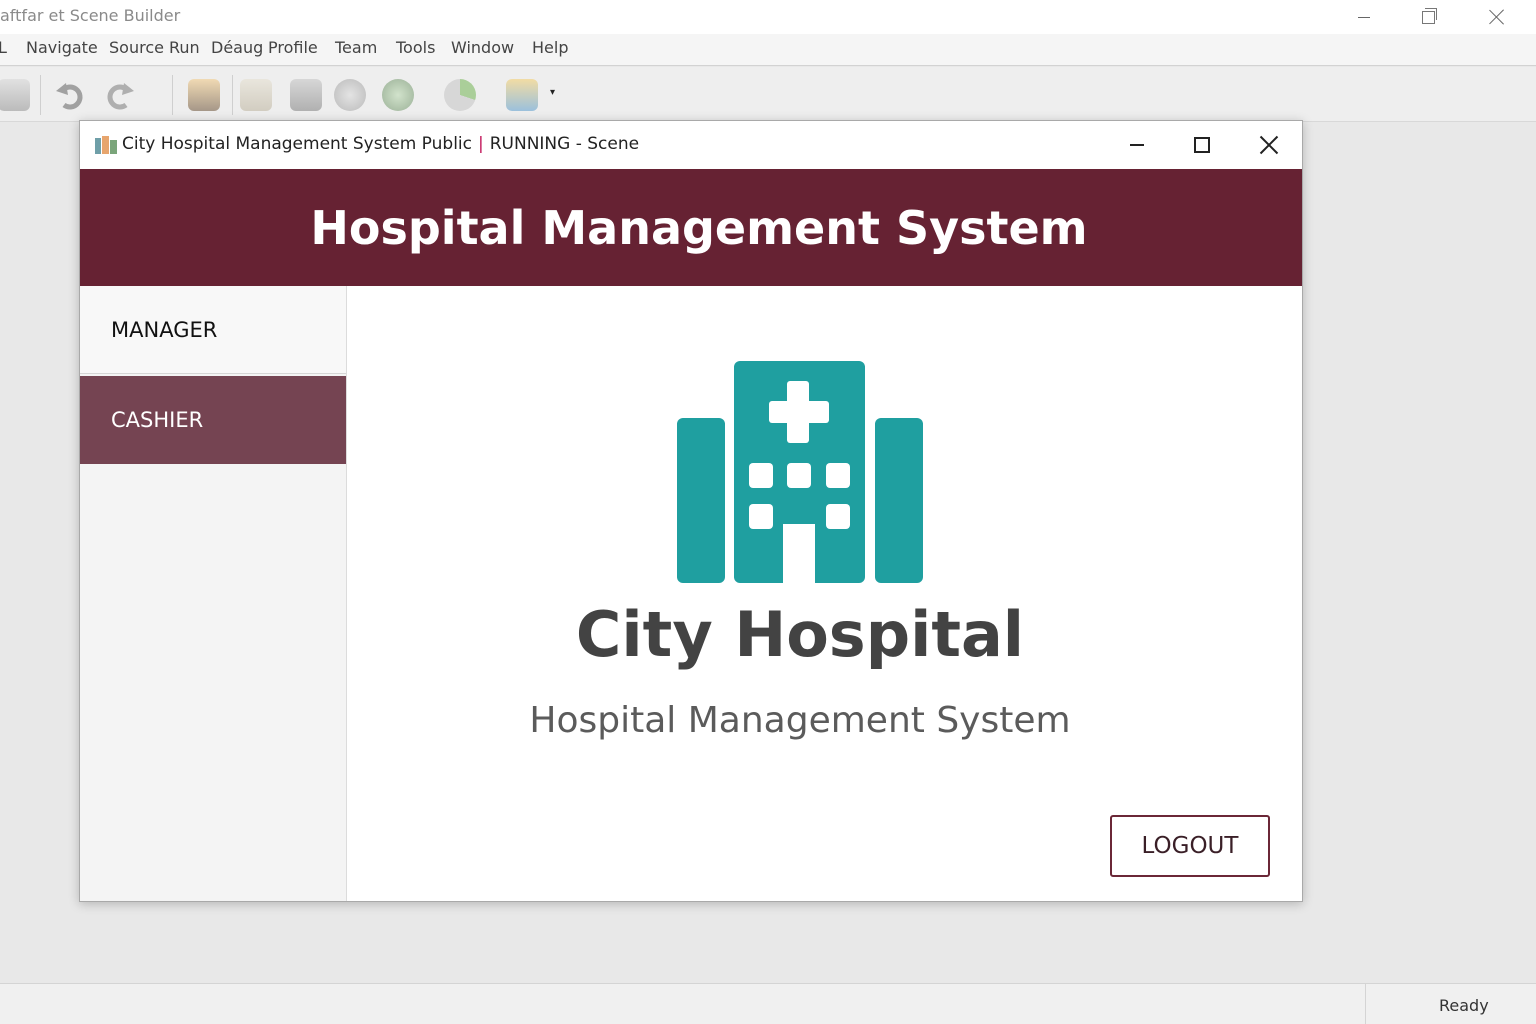  Describe the element at coordinates (306, 95) in the screenshot. I see `library-icon` at that location.